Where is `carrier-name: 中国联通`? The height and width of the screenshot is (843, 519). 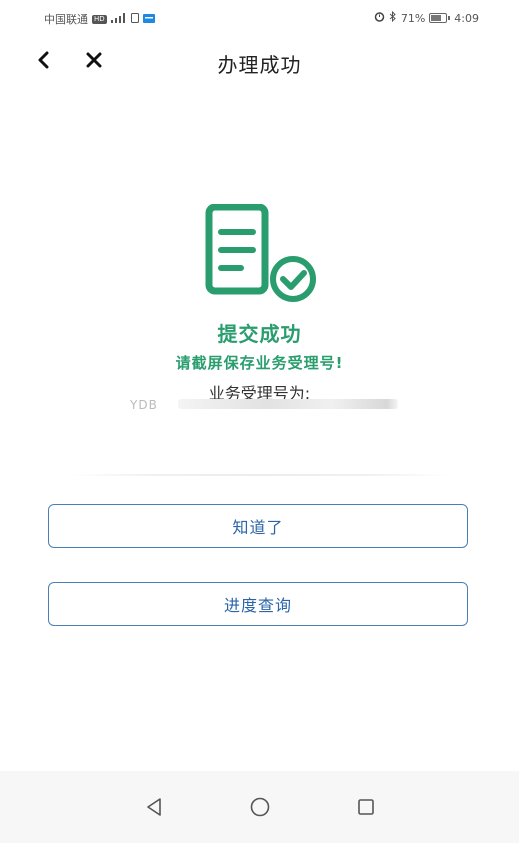 carrier-name: 中国联通 is located at coordinates (66, 19).